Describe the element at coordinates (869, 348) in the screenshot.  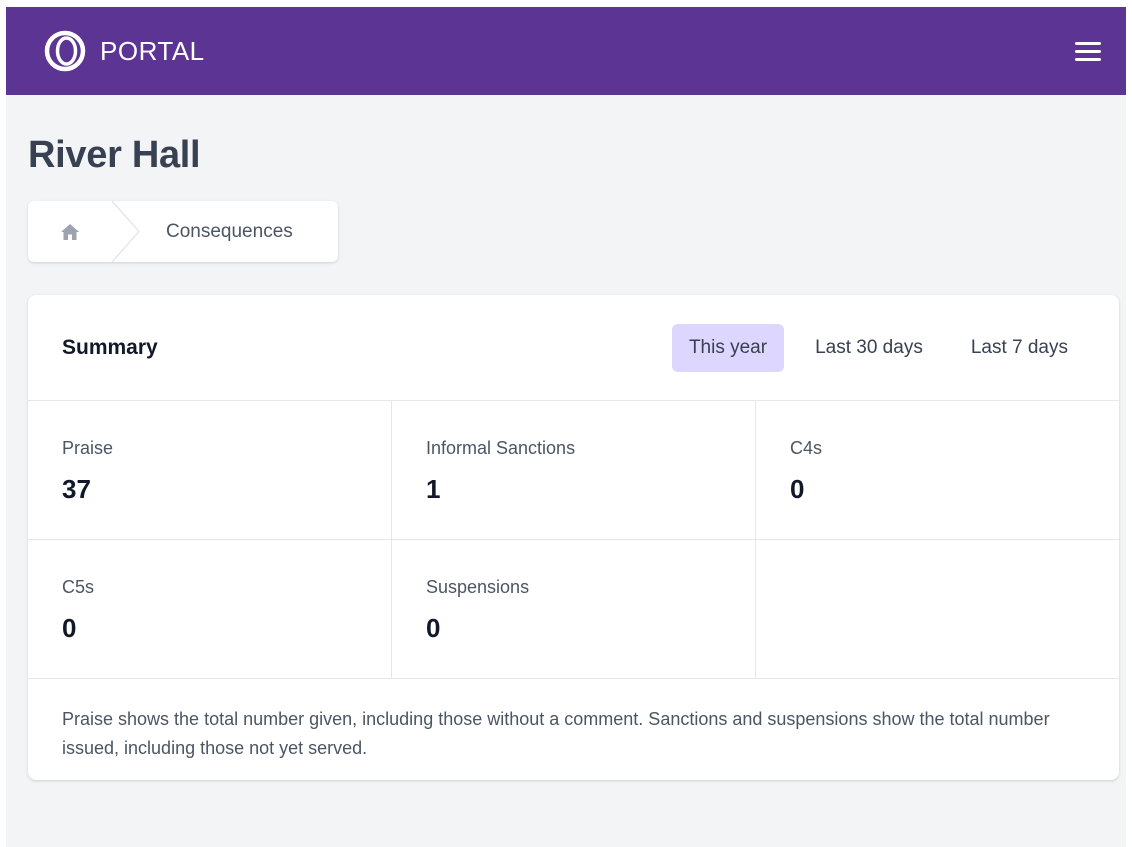
I see `tab-last-30-days: Last 30 days` at that location.